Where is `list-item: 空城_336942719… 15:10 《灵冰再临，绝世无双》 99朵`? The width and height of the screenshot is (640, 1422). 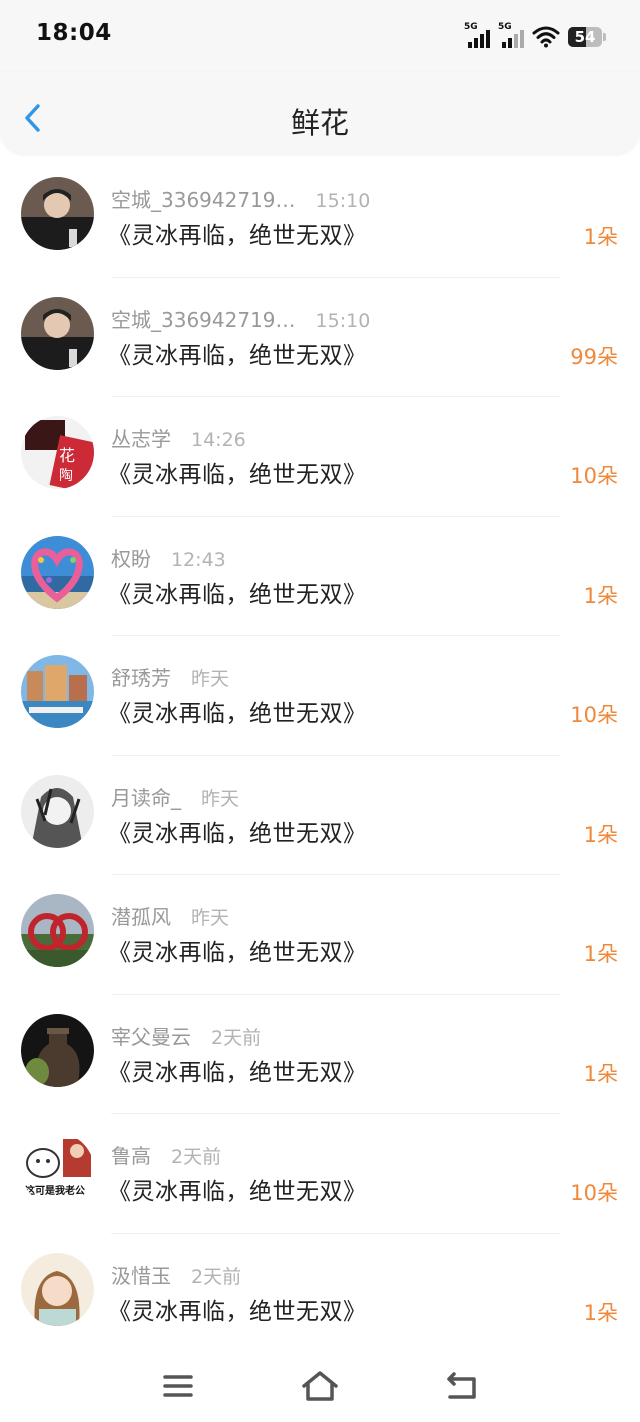 list-item: 空城_336942719… 15:10 《灵冰再临，绝世无双》 99朵 is located at coordinates (320, 337).